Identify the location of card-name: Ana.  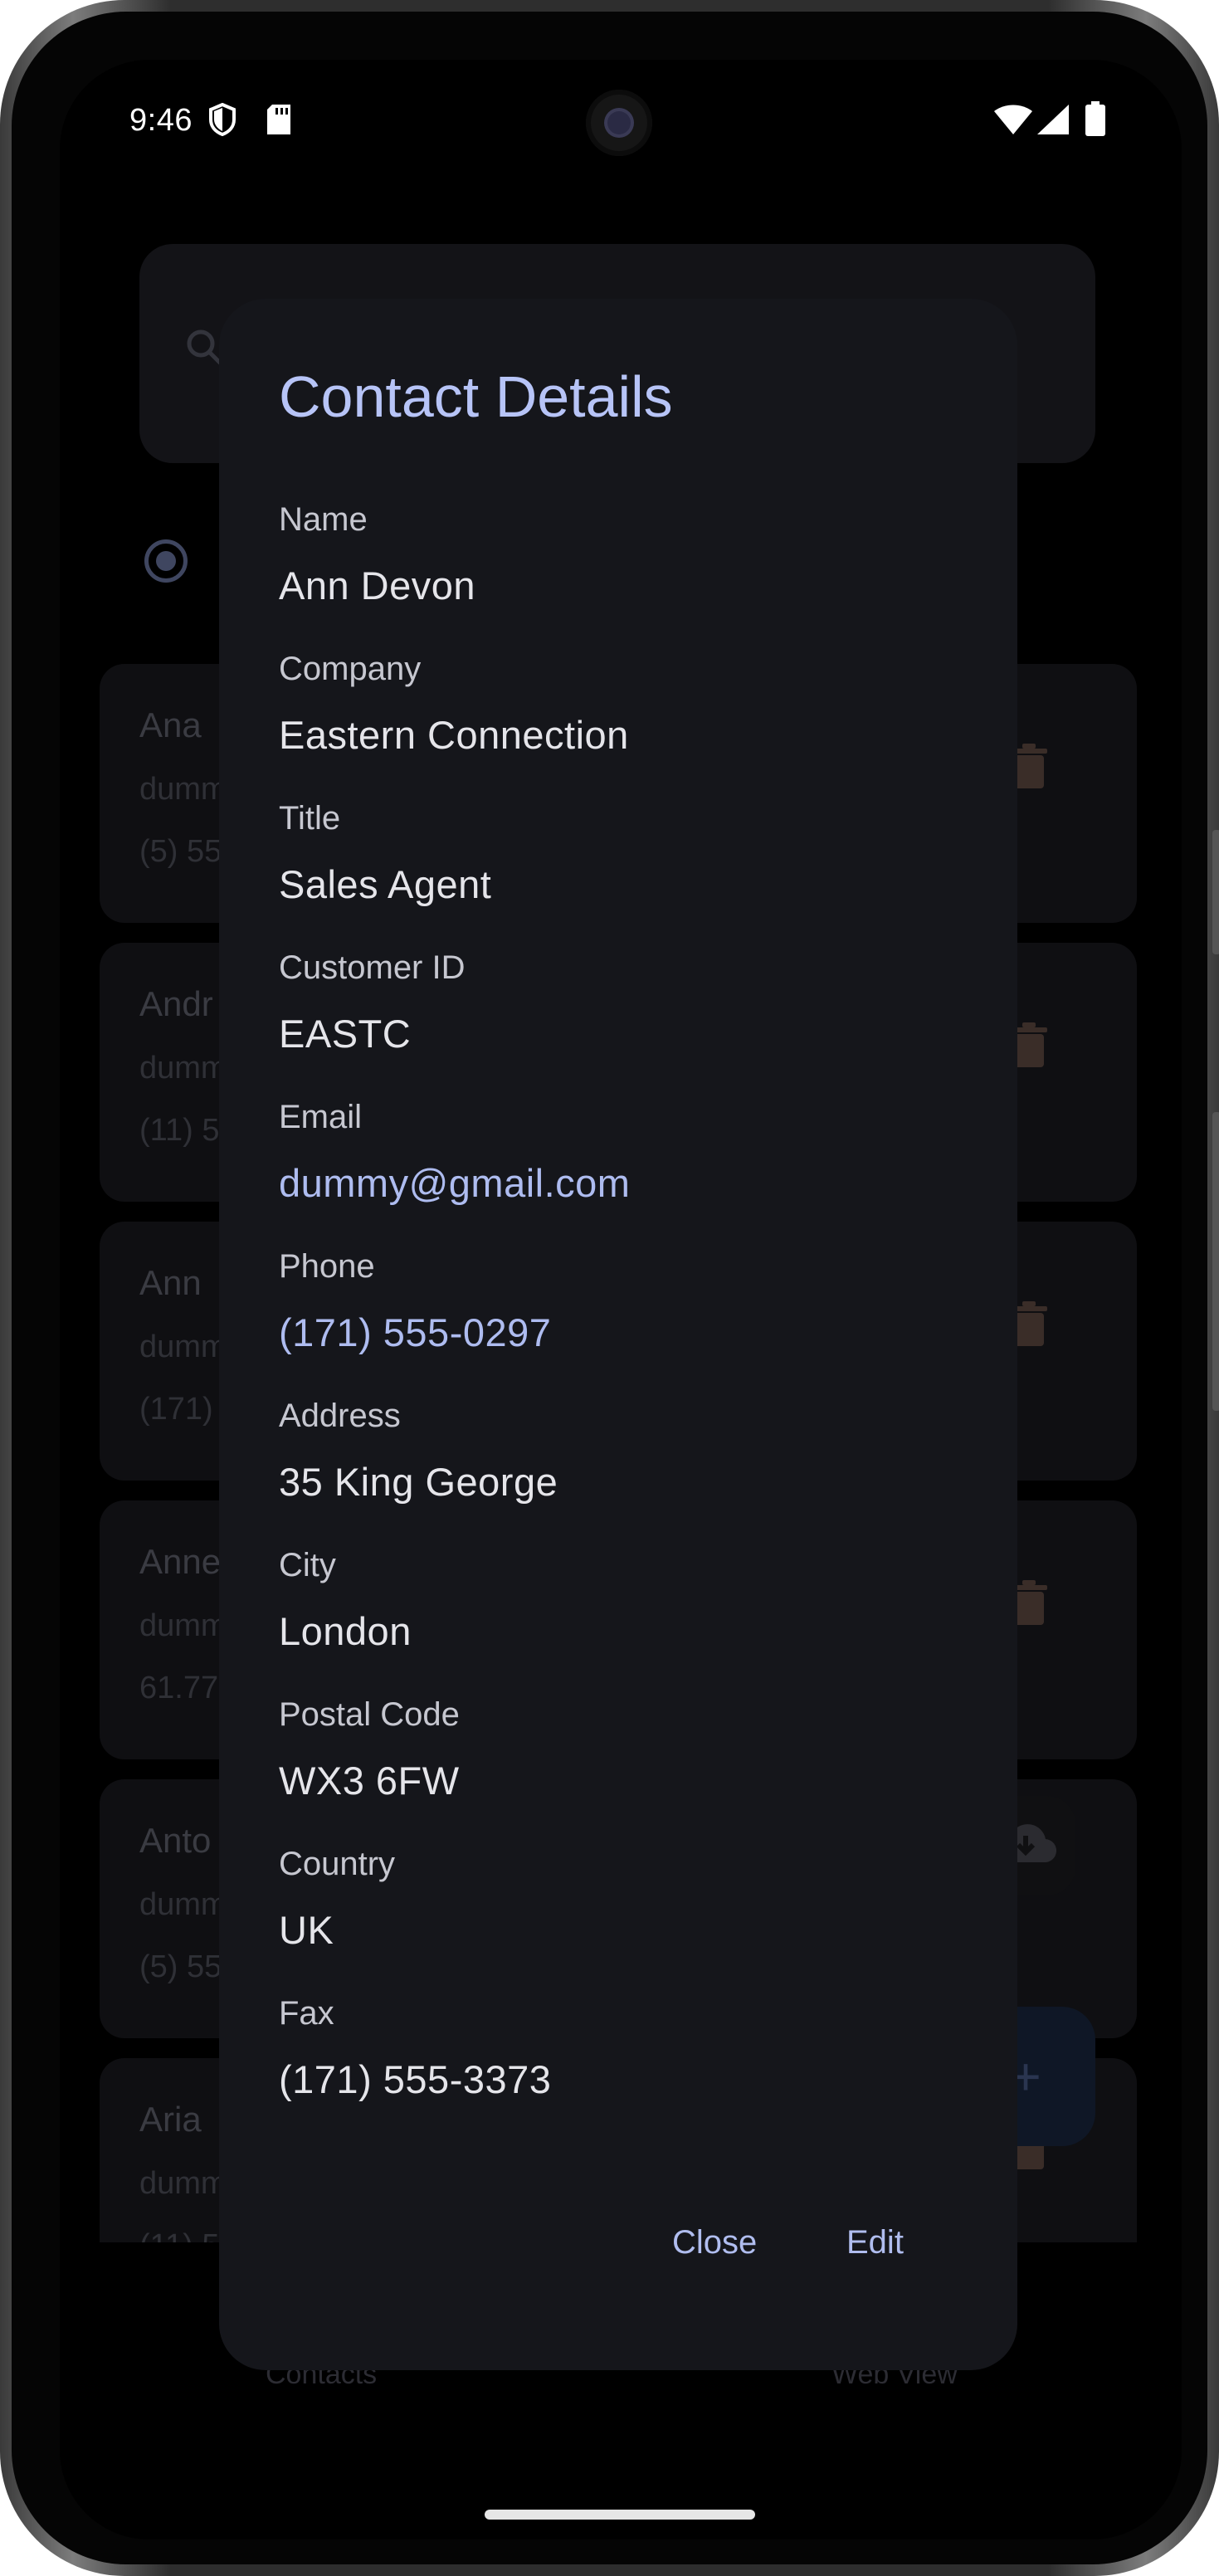
(170, 724).